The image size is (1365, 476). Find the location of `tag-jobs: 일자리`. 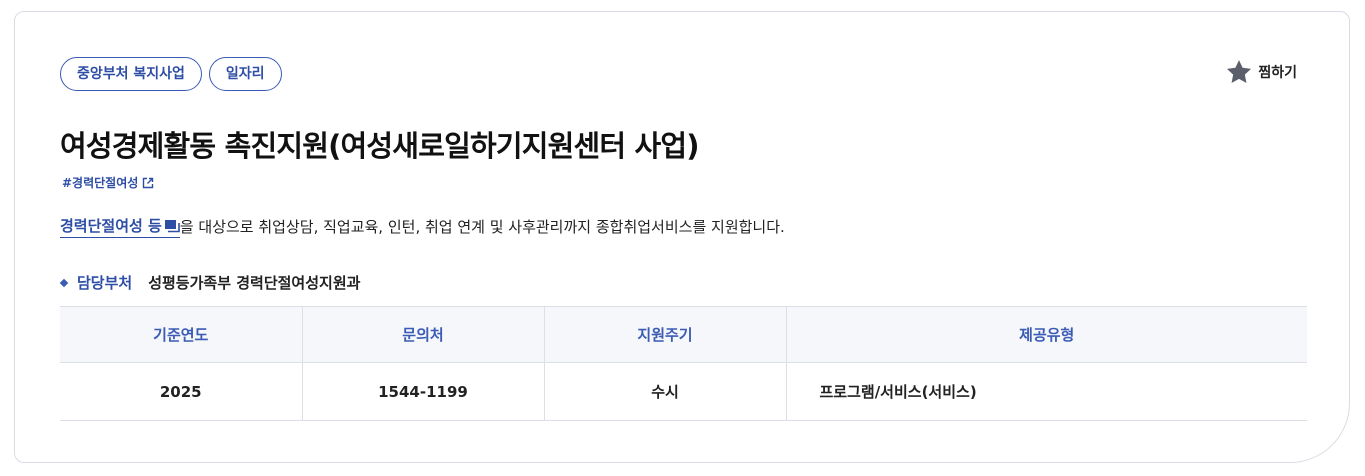

tag-jobs: 일자리 is located at coordinates (245, 74).